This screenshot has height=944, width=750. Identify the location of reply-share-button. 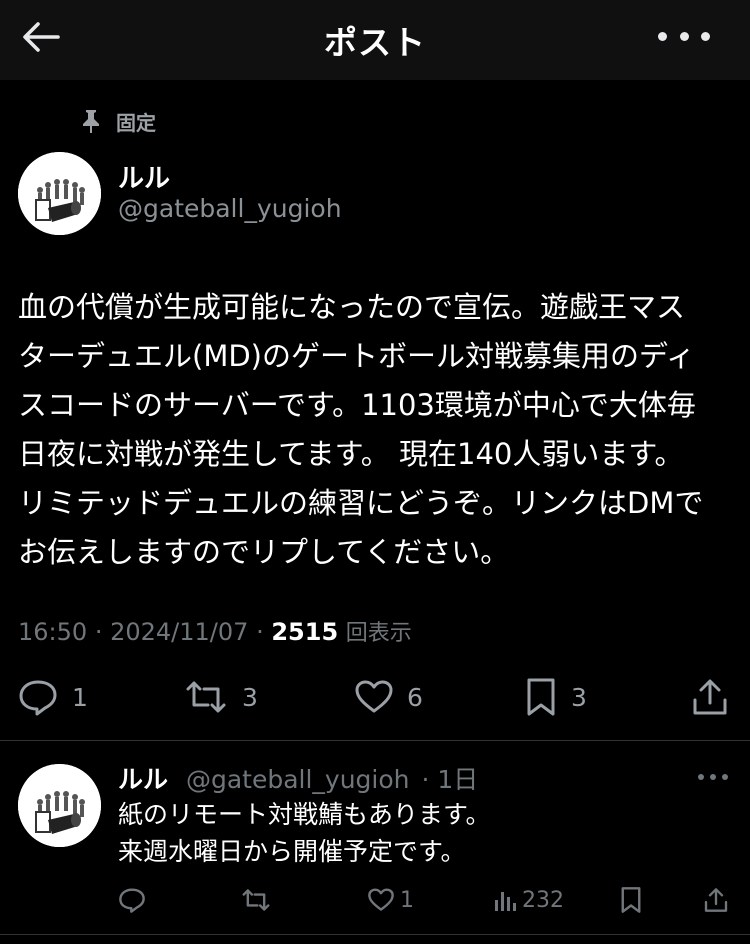
(716, 900).